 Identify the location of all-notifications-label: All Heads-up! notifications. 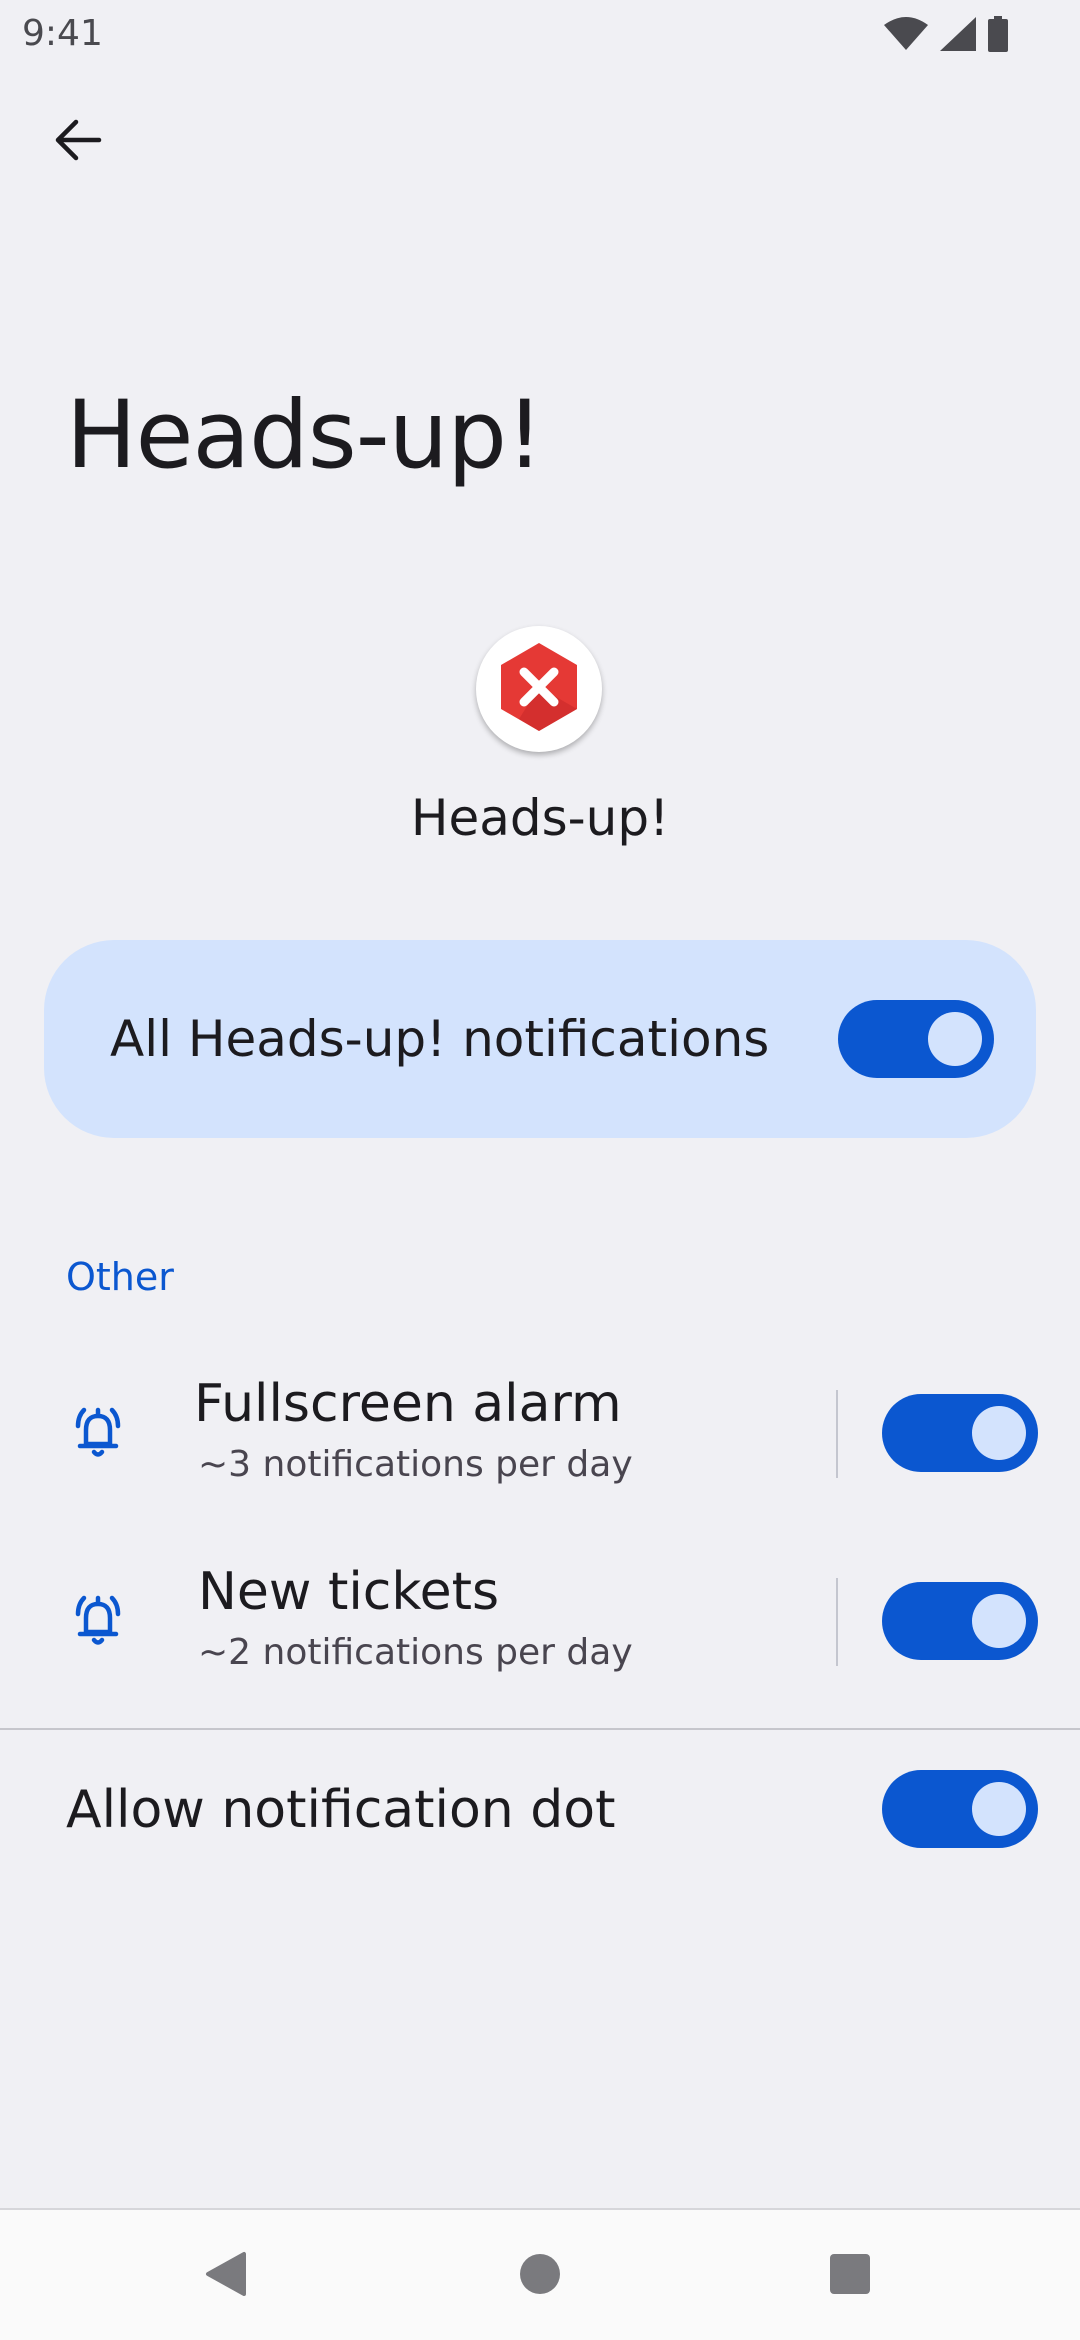
(440, 1039).